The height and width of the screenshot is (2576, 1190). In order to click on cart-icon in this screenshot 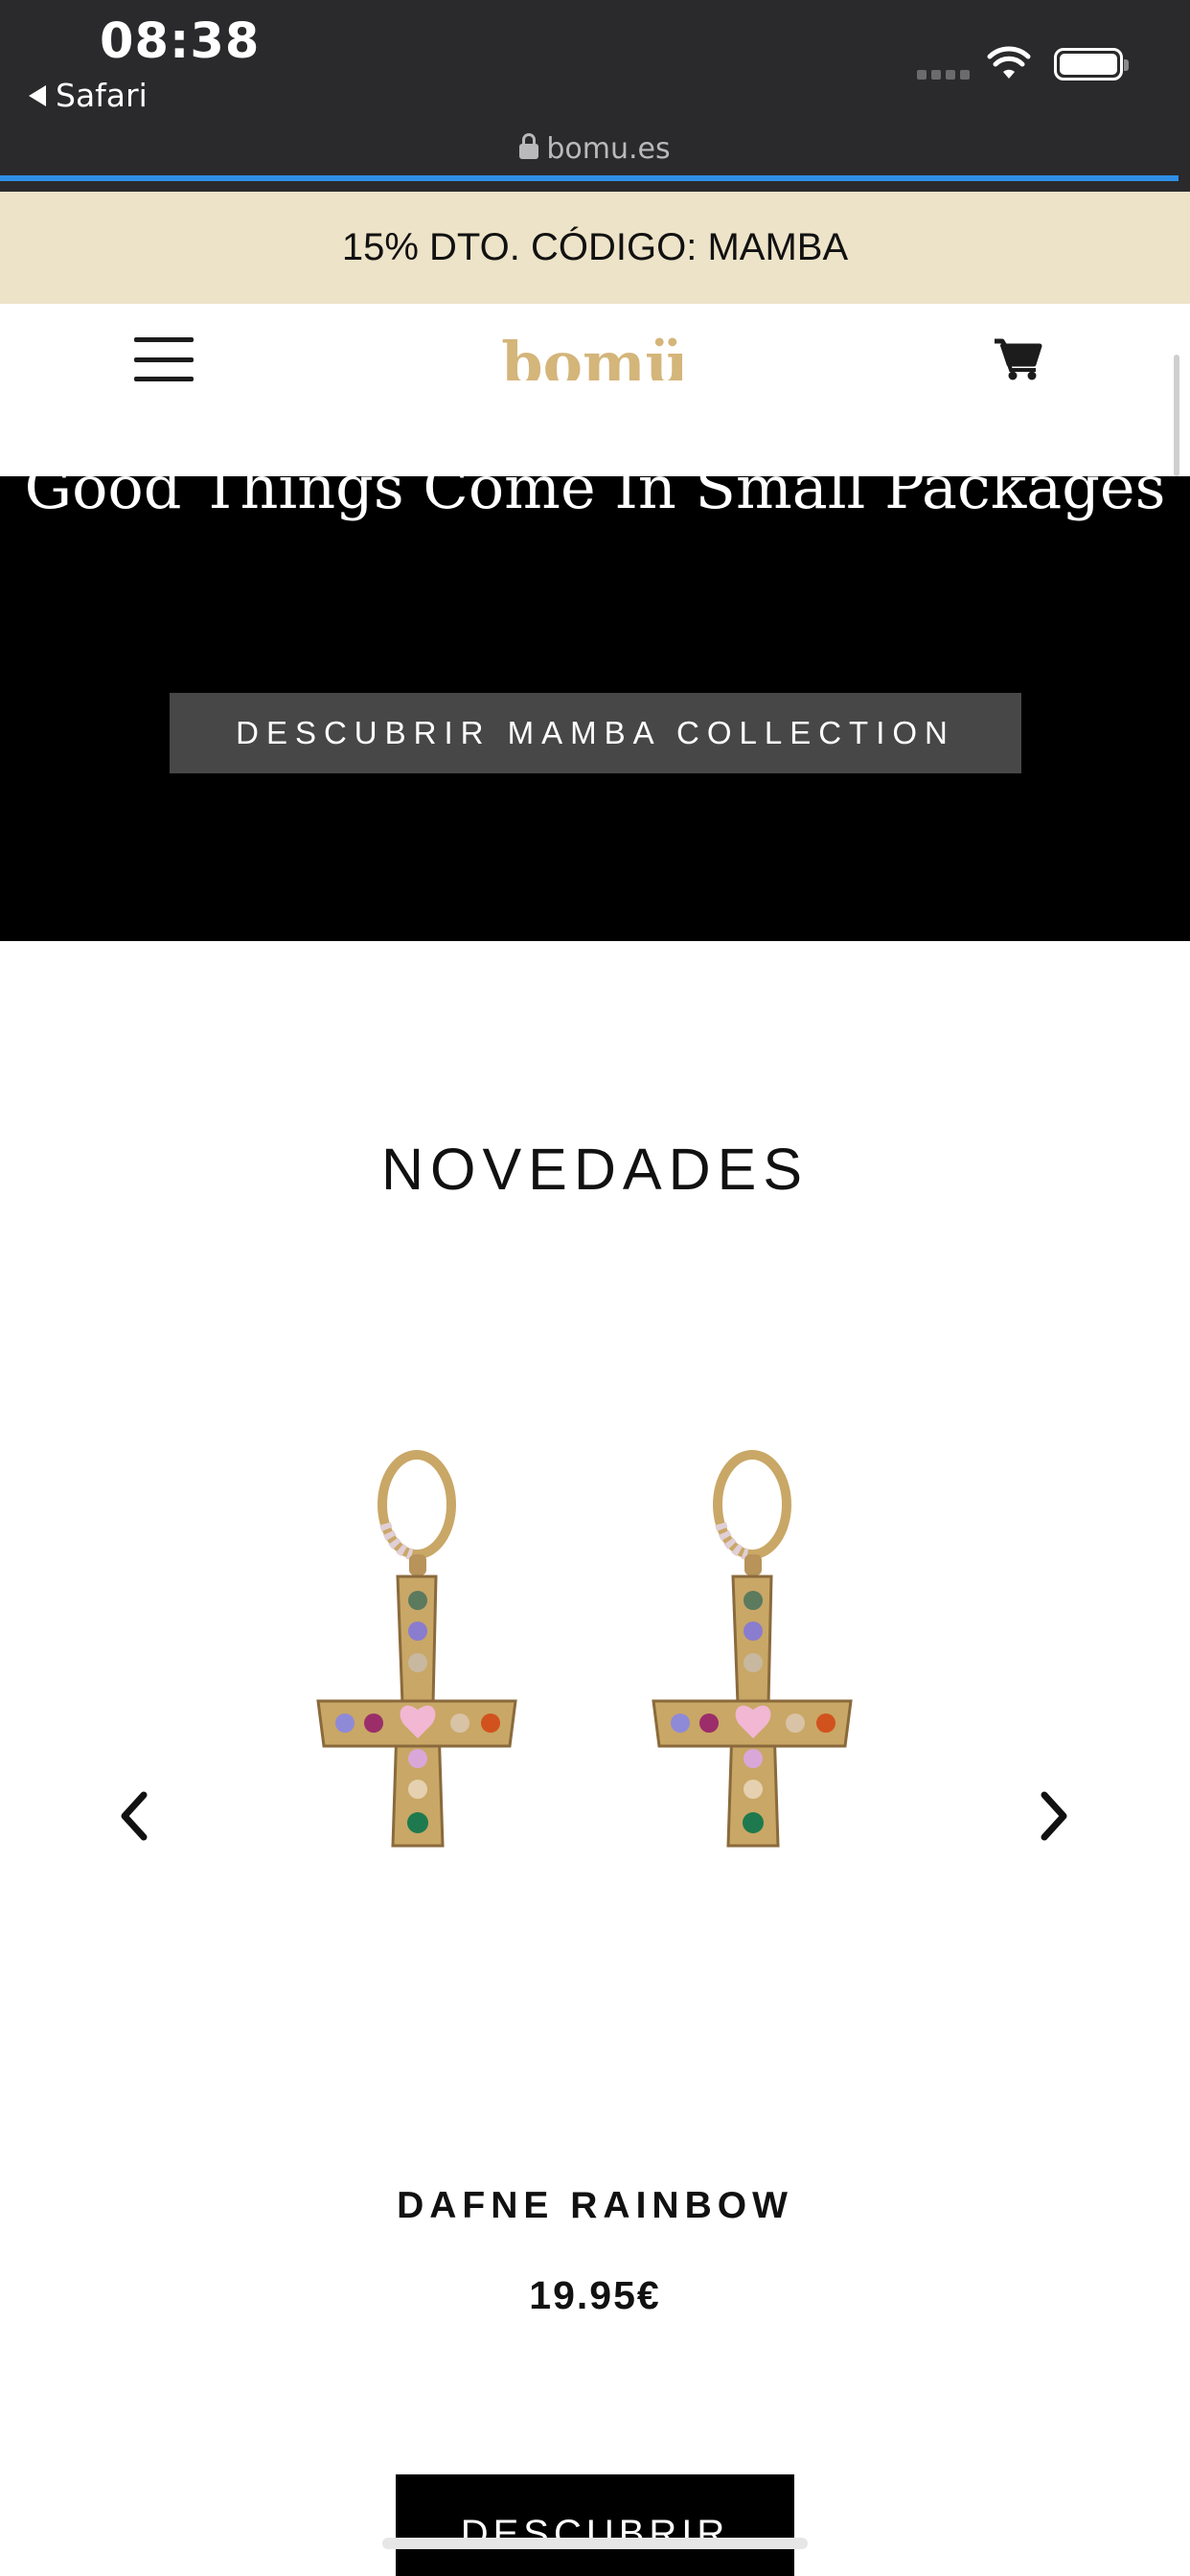, I will do `click(1018, 359)`.